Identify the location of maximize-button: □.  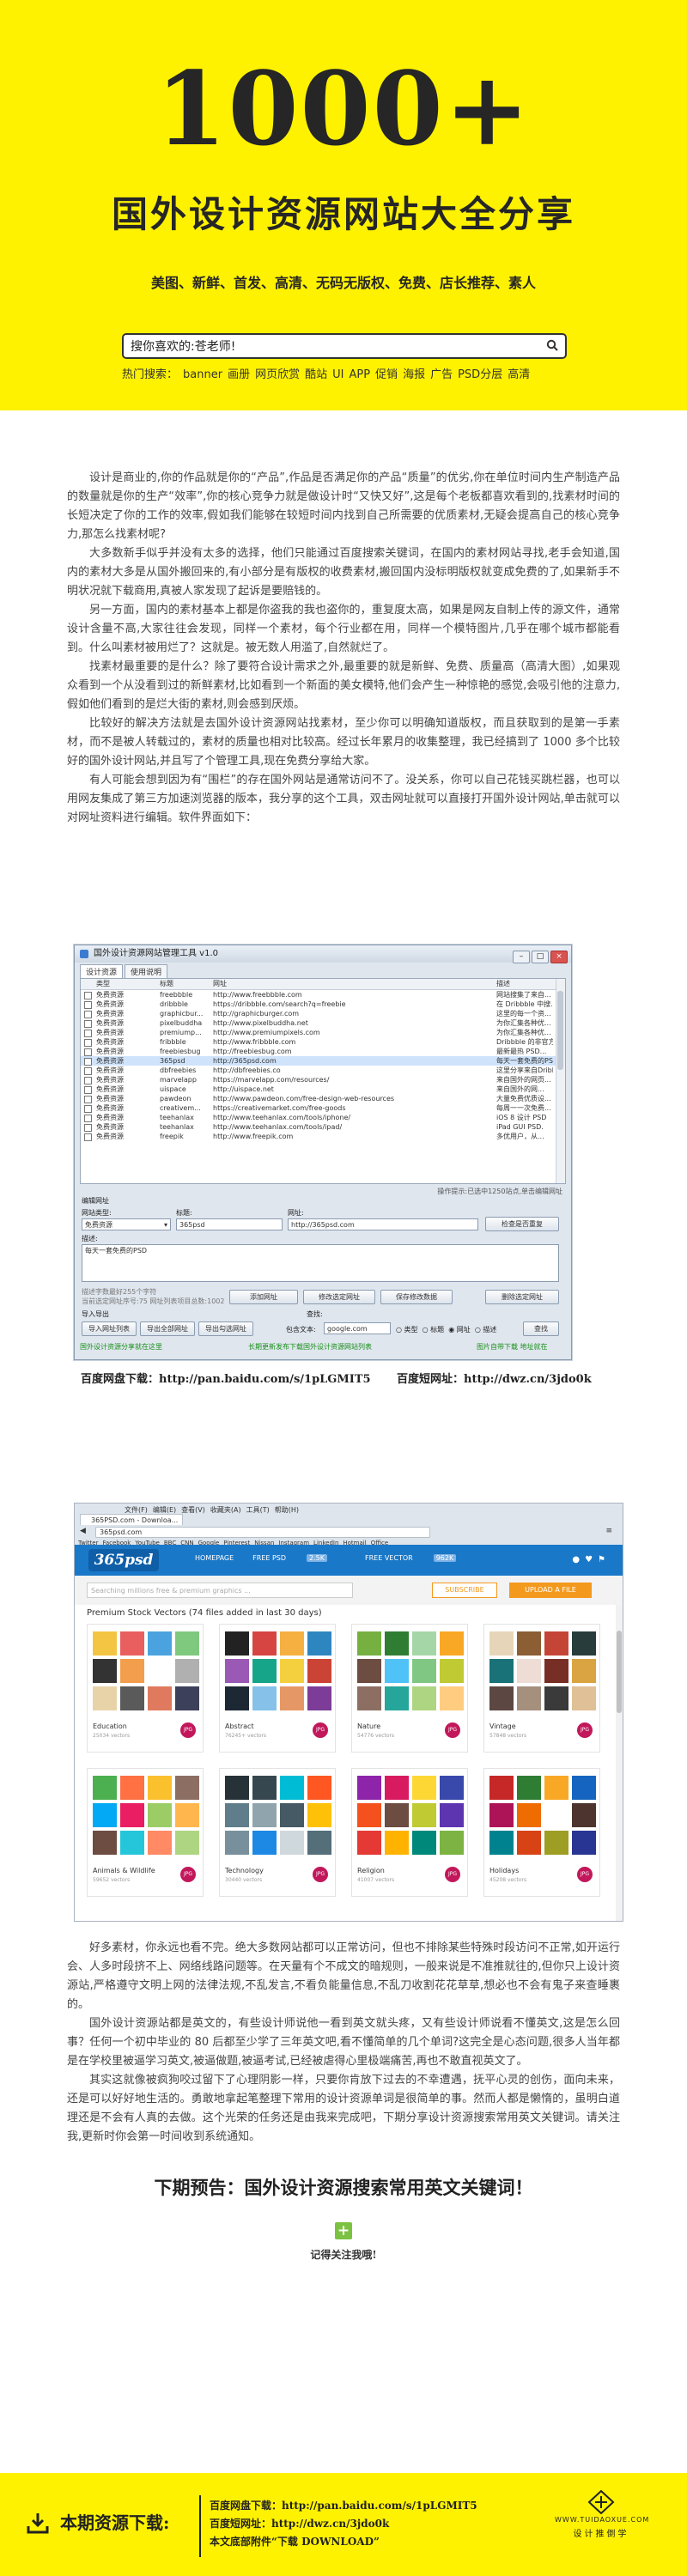
(540, 957).